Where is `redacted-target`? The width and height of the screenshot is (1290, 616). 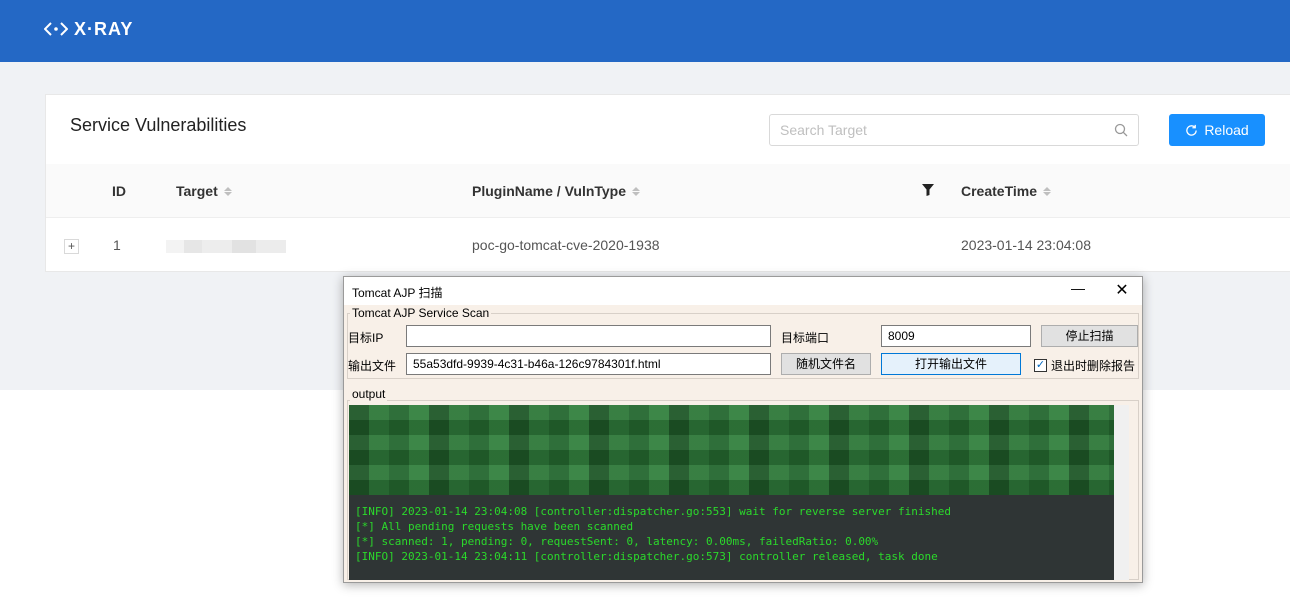
redacted-target is located at coordinates (226, 246).